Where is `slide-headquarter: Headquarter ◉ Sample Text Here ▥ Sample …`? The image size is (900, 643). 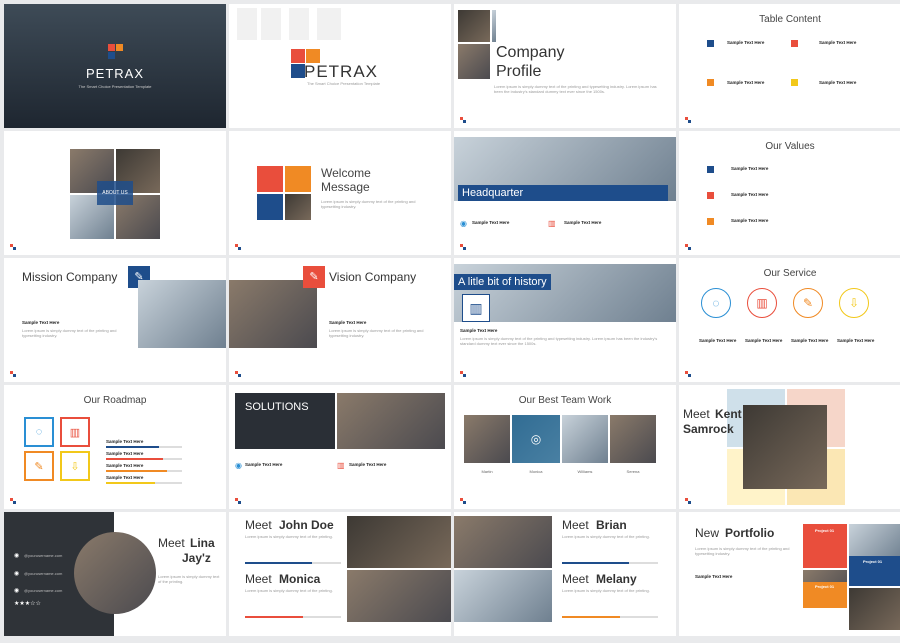 slide-headquarter: Headquarter ◉ Sample Text Here ▥ Sample … is located at coordinates (565, 193).